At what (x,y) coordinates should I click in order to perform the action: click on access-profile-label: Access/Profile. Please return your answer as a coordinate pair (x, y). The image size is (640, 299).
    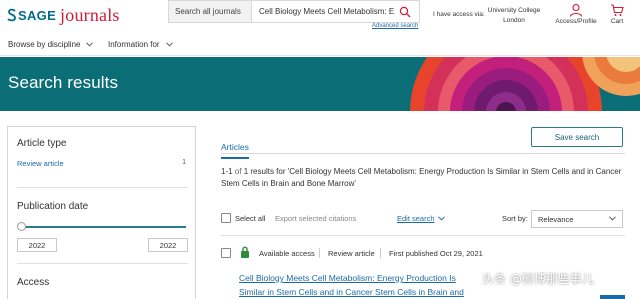
    Looking at the image, I should click on (576, 21).